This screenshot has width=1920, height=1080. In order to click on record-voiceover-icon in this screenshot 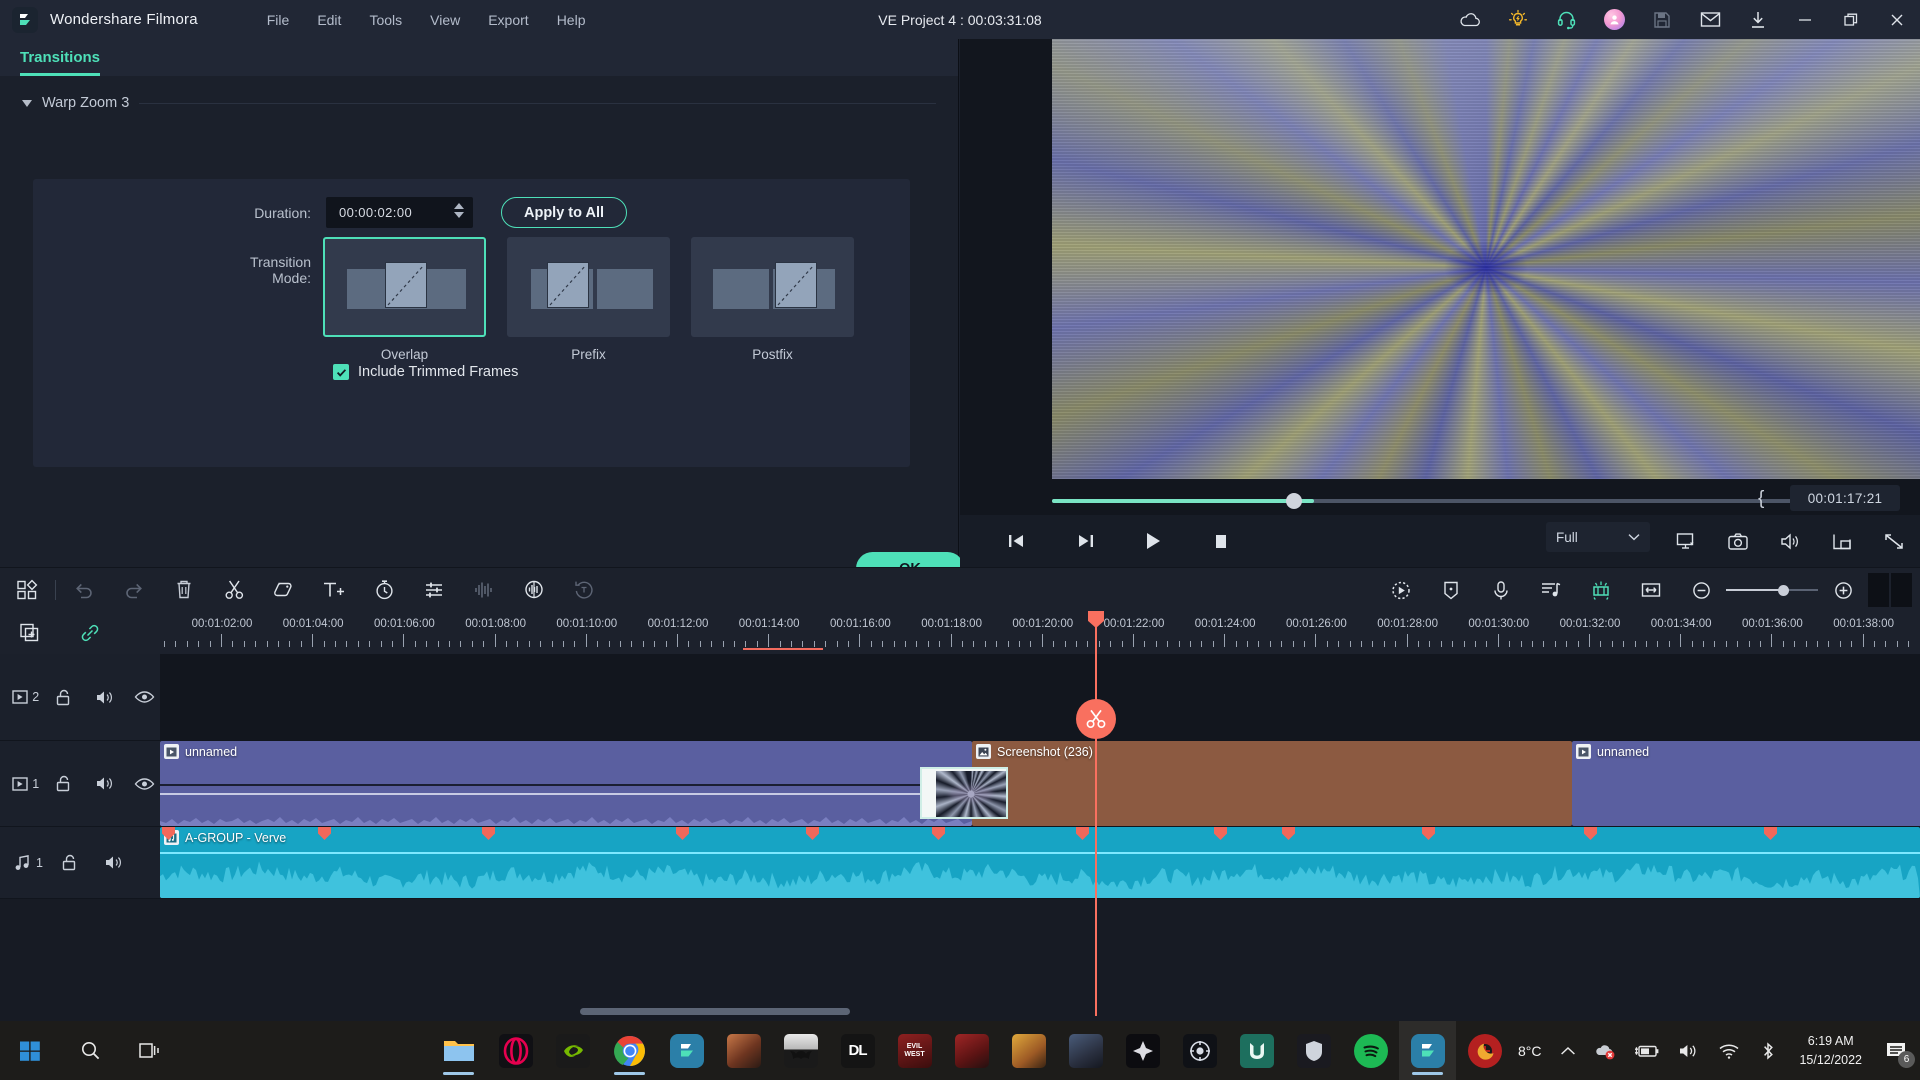, I will do `click(1501, 590)`.